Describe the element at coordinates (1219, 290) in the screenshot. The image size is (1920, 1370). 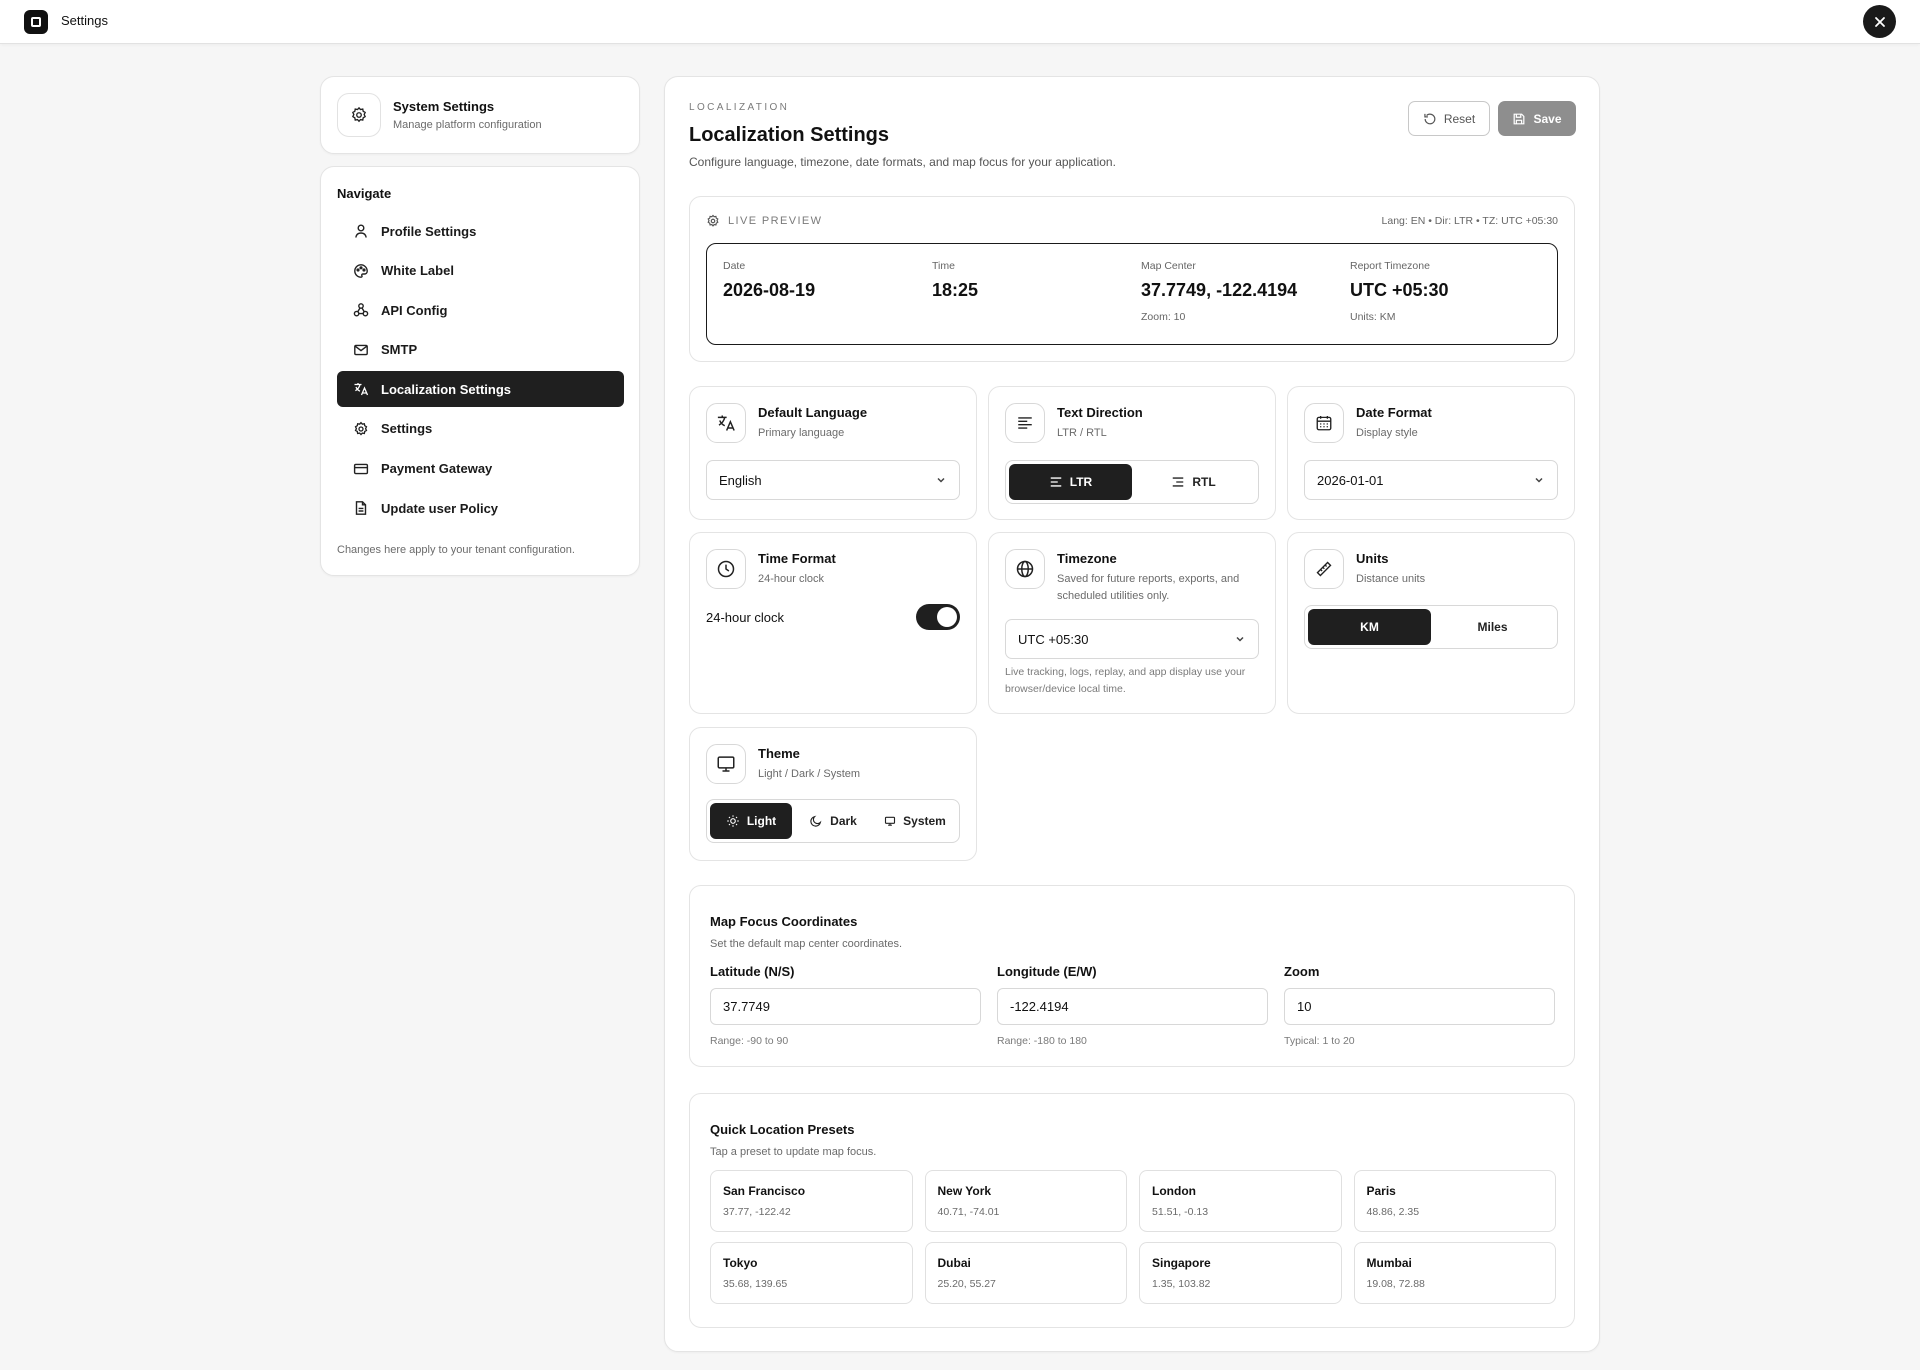
I see `preview-map-value: 37.7749, -122.4194` at that location.